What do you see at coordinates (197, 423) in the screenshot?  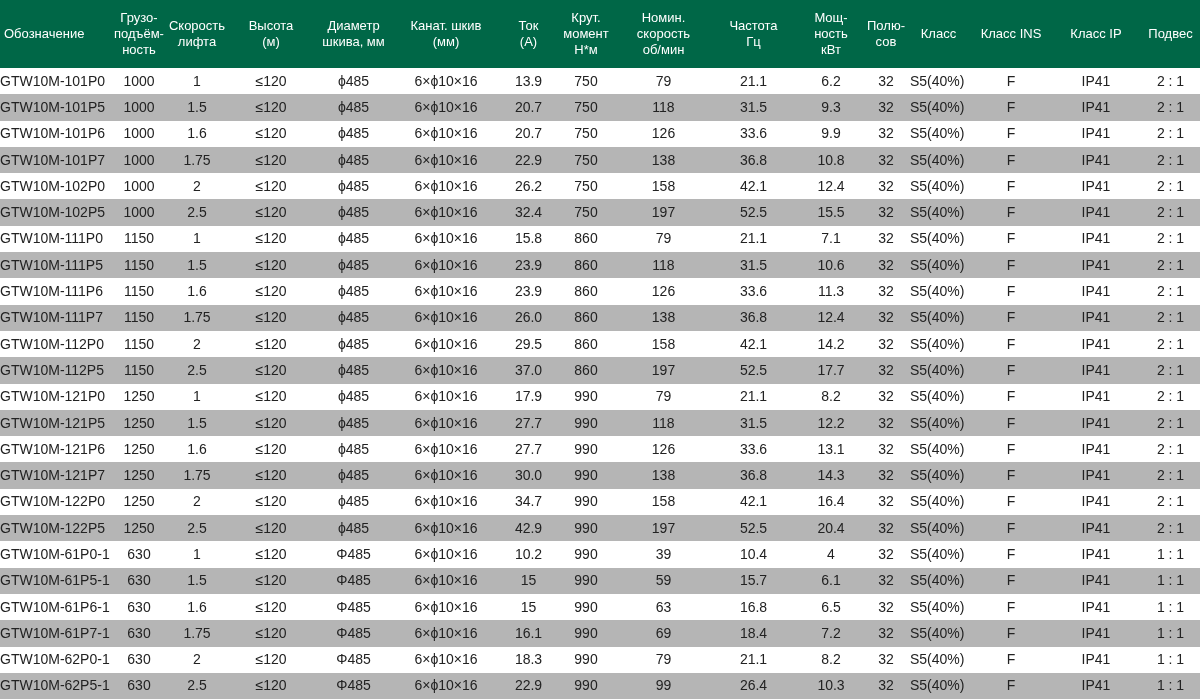 I see `table-cell: 1.5` at bounding box center [197, 423].